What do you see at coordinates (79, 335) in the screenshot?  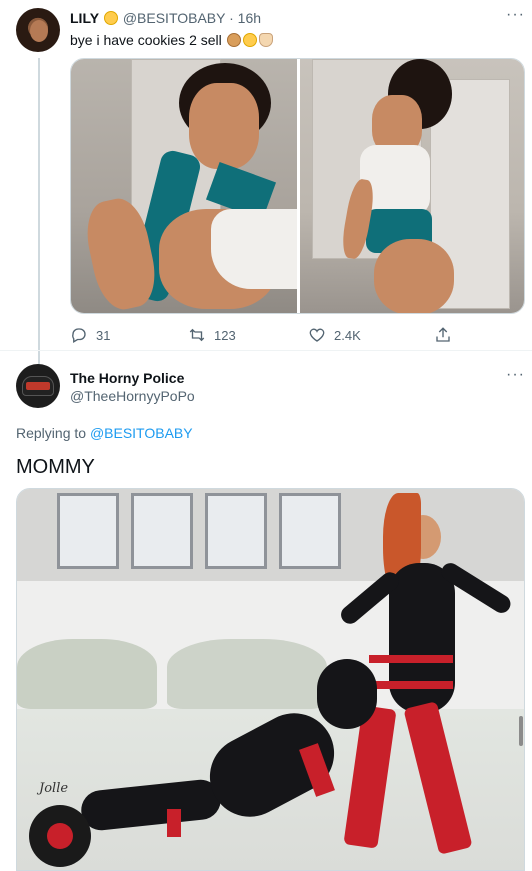 I see `reply-icon` at bounding box center [79, 335].